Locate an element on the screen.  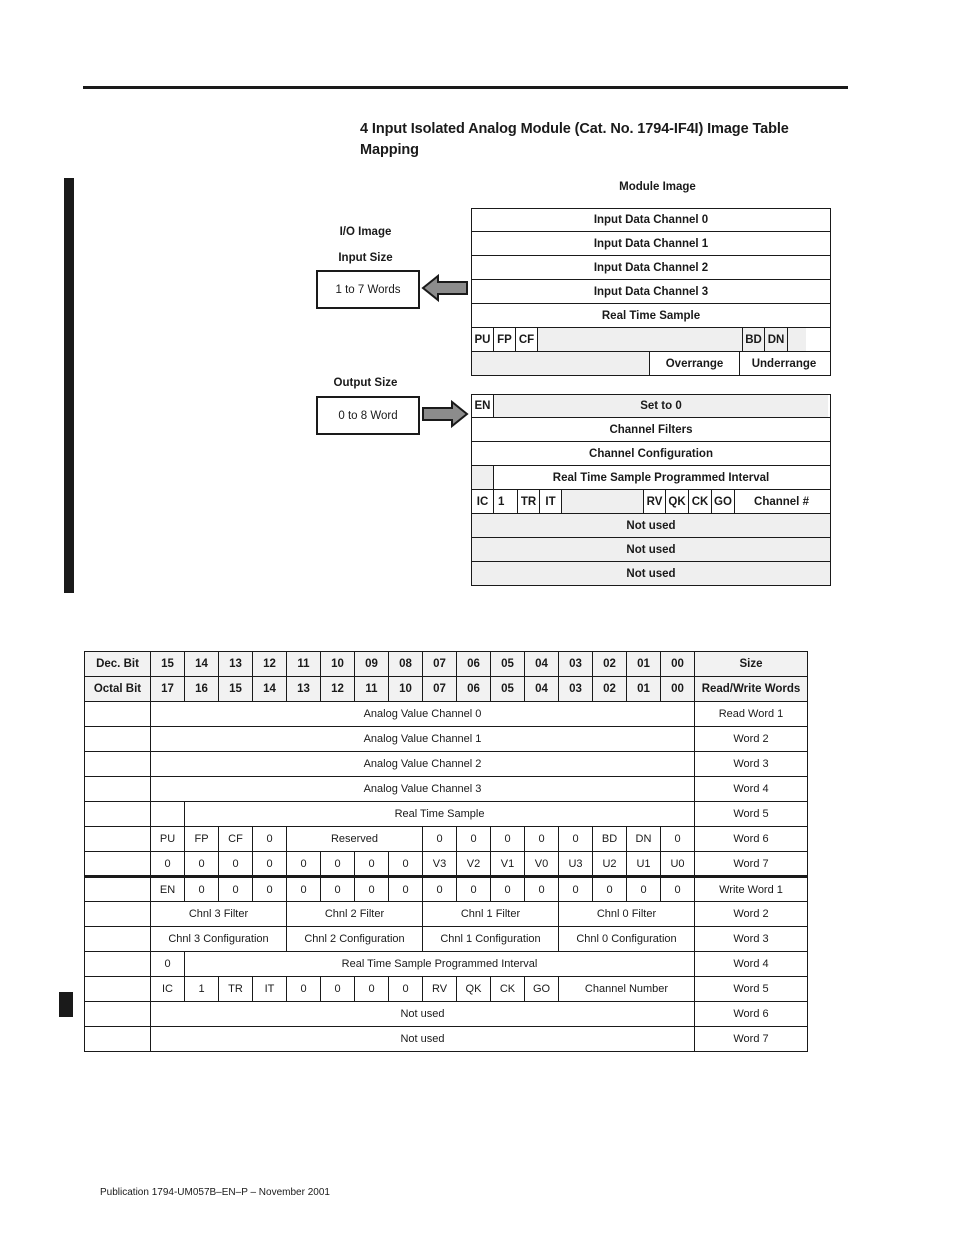
input-data-channel-0: Input Data Channel 0 is located at coordinates (651, 220).